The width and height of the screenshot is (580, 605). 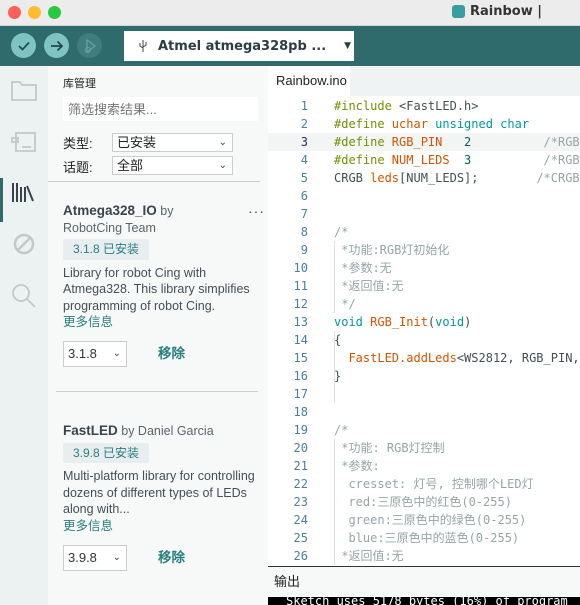 I want to click on code-token: red:三原色中的红色(0-255), so click(x=423, y=502).